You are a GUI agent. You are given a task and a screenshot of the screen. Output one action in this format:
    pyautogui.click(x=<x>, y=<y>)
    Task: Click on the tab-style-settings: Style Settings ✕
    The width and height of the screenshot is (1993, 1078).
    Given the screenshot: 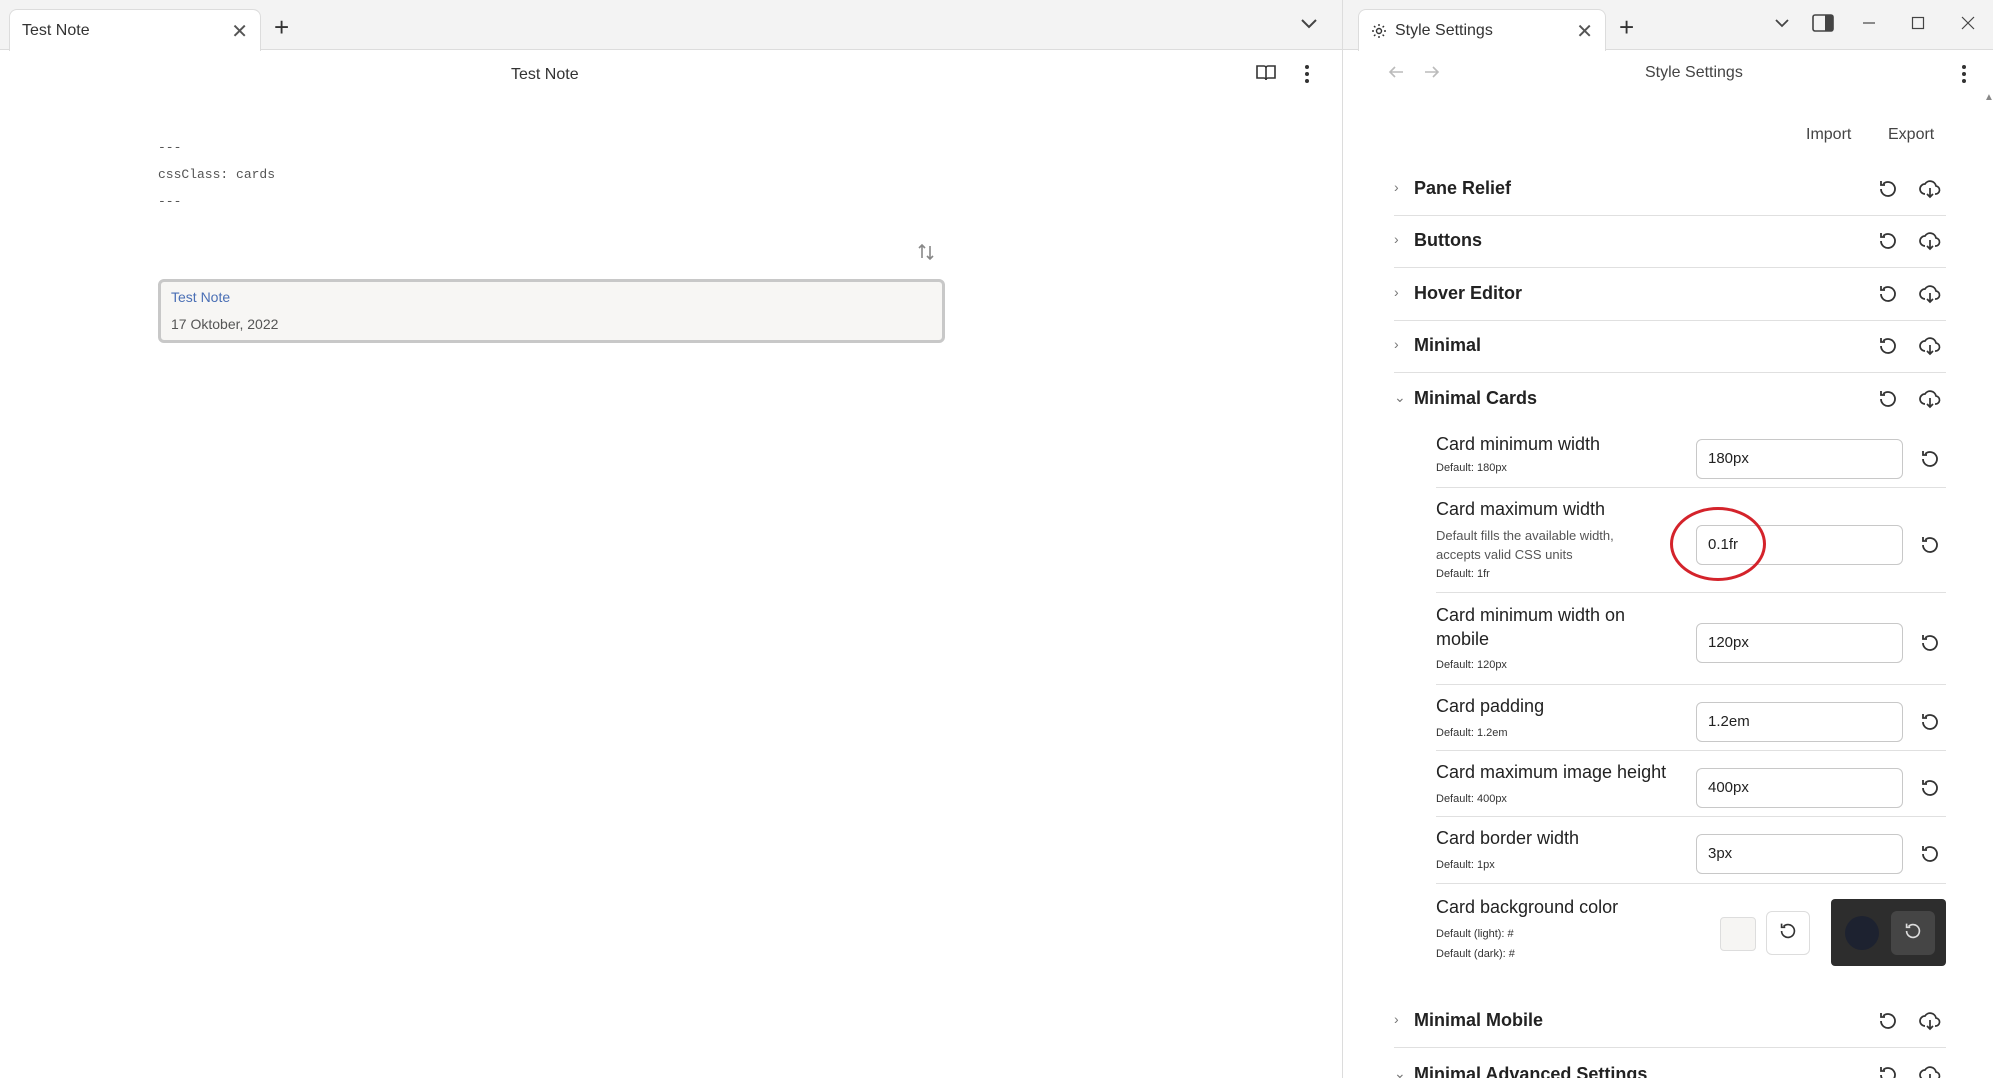 What is the action you would take?
    pyautogui.click(x=1482, y=30)
    